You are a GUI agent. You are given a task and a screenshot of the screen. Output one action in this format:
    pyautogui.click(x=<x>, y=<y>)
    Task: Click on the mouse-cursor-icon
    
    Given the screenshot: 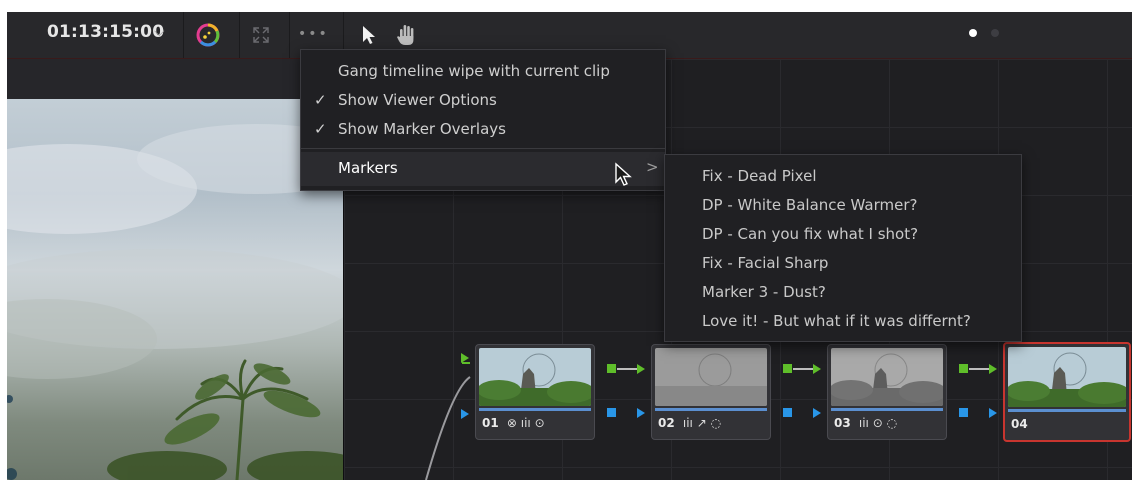 What is the action you would take?
    pyautogui.click(x=623, y=177)
    